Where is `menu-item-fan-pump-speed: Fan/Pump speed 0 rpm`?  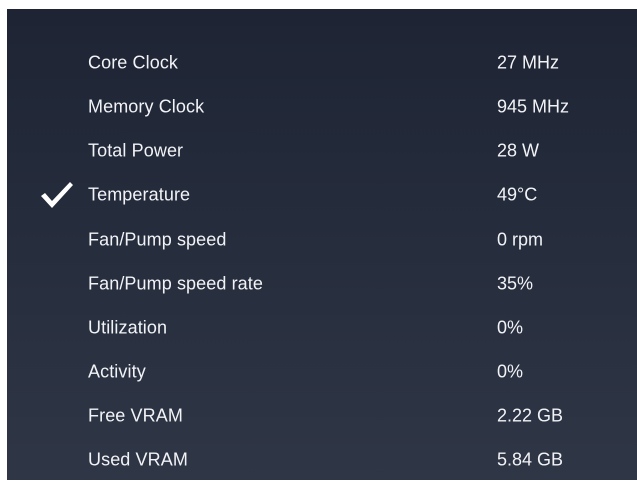 menu-item-fan-pump-speed: Fan/Pump speed 0 rpm is located at coordinates (322, 240).